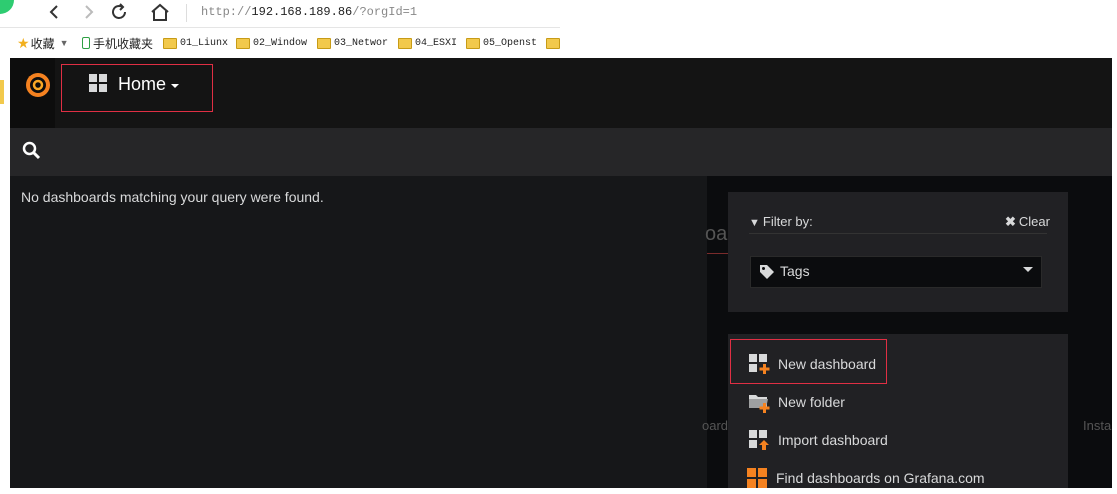 Image resolution: width=1117 pixels, height=494 pixels. I want to click on bookmark-folder-label: 05_Openst, so click(510, 43).